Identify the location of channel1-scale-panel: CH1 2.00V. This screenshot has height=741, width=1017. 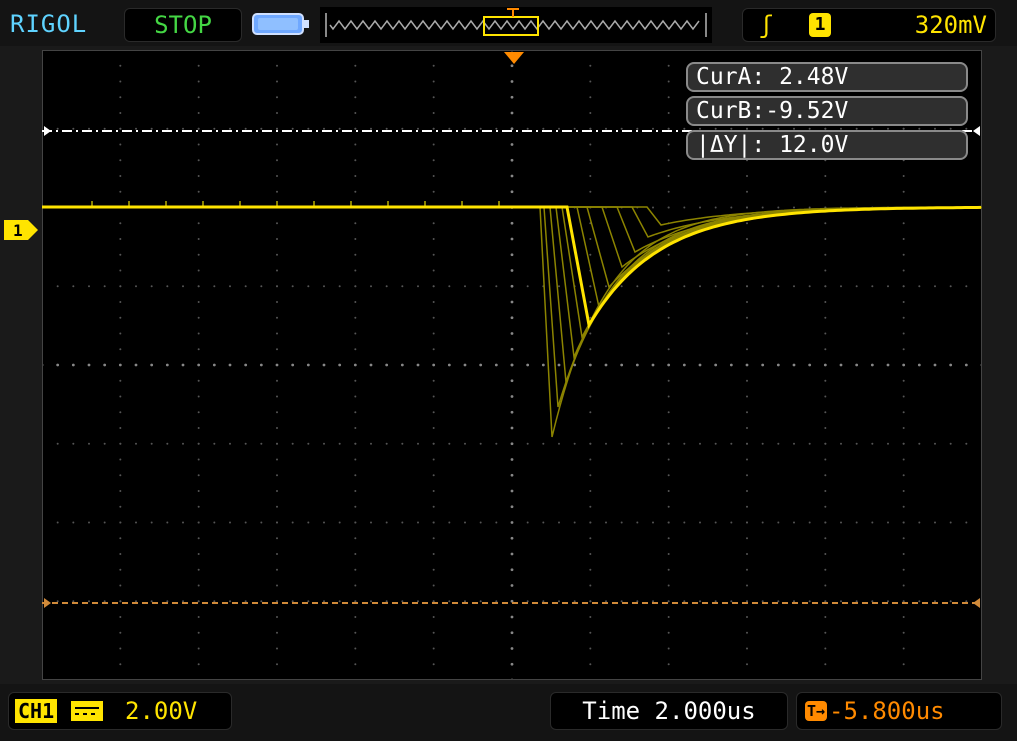
(120, 711).